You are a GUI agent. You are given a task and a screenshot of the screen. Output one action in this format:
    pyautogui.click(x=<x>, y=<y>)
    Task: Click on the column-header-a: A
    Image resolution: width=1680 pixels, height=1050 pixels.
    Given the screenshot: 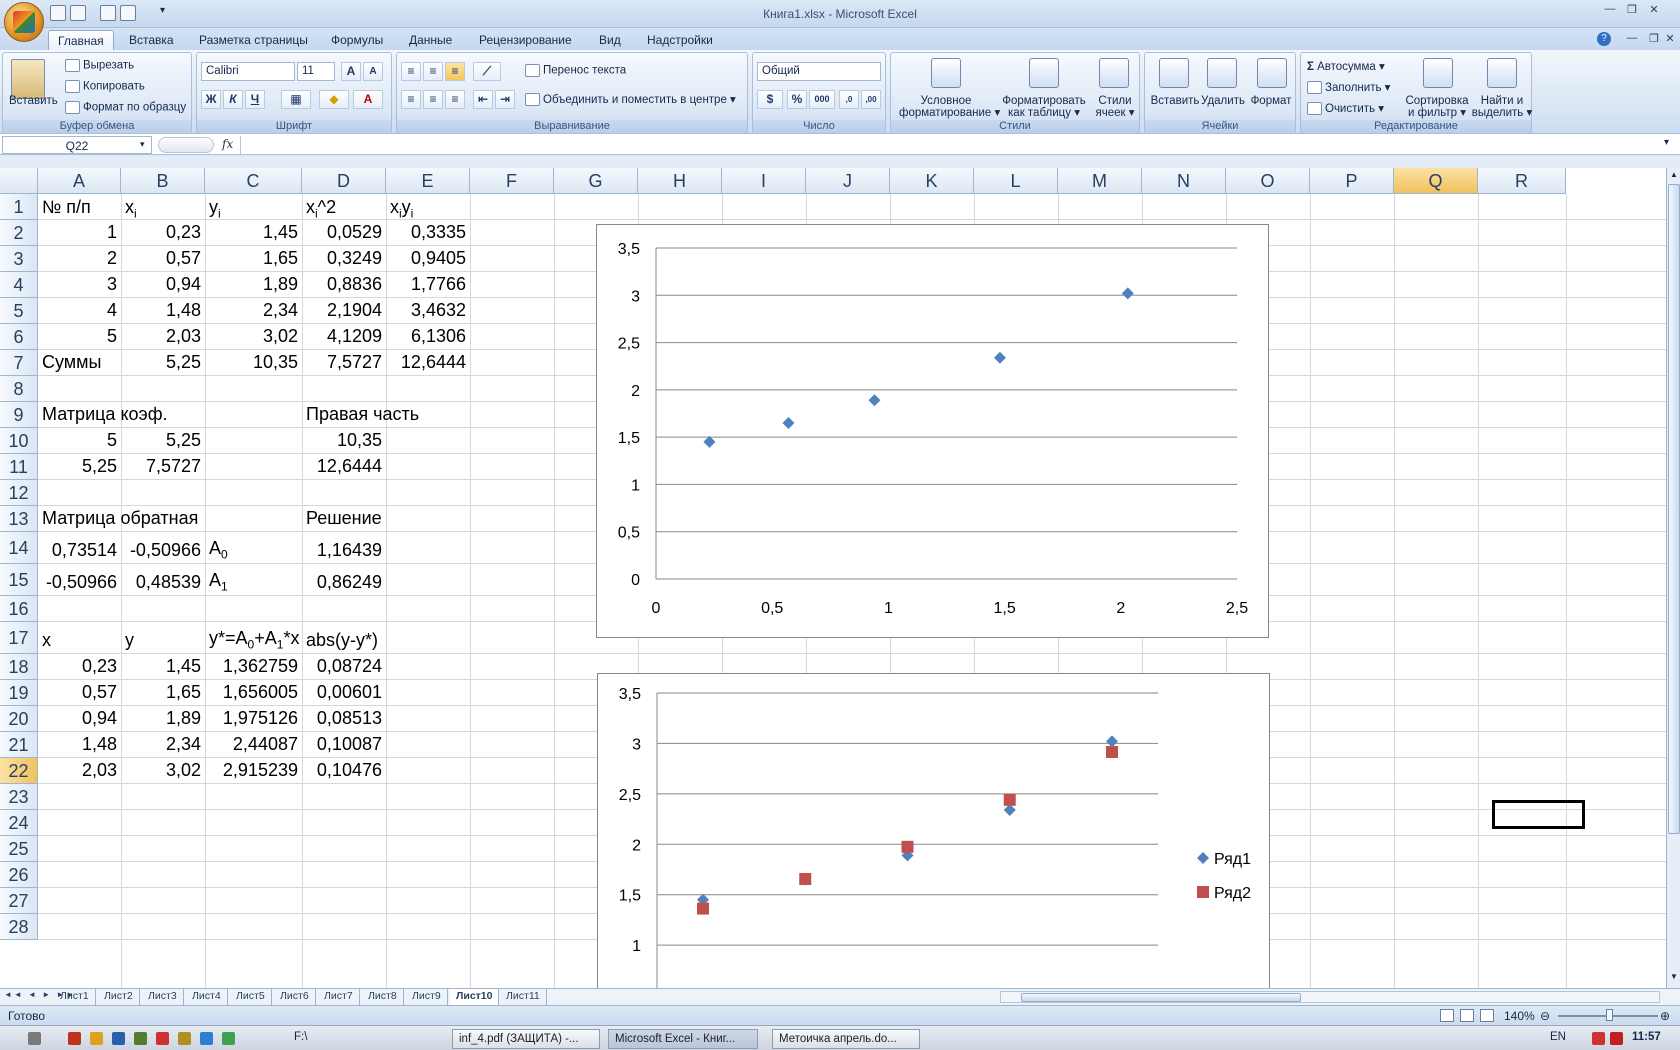 What is the action you would take?
    pyautogui.click(x=79, y=181)
    